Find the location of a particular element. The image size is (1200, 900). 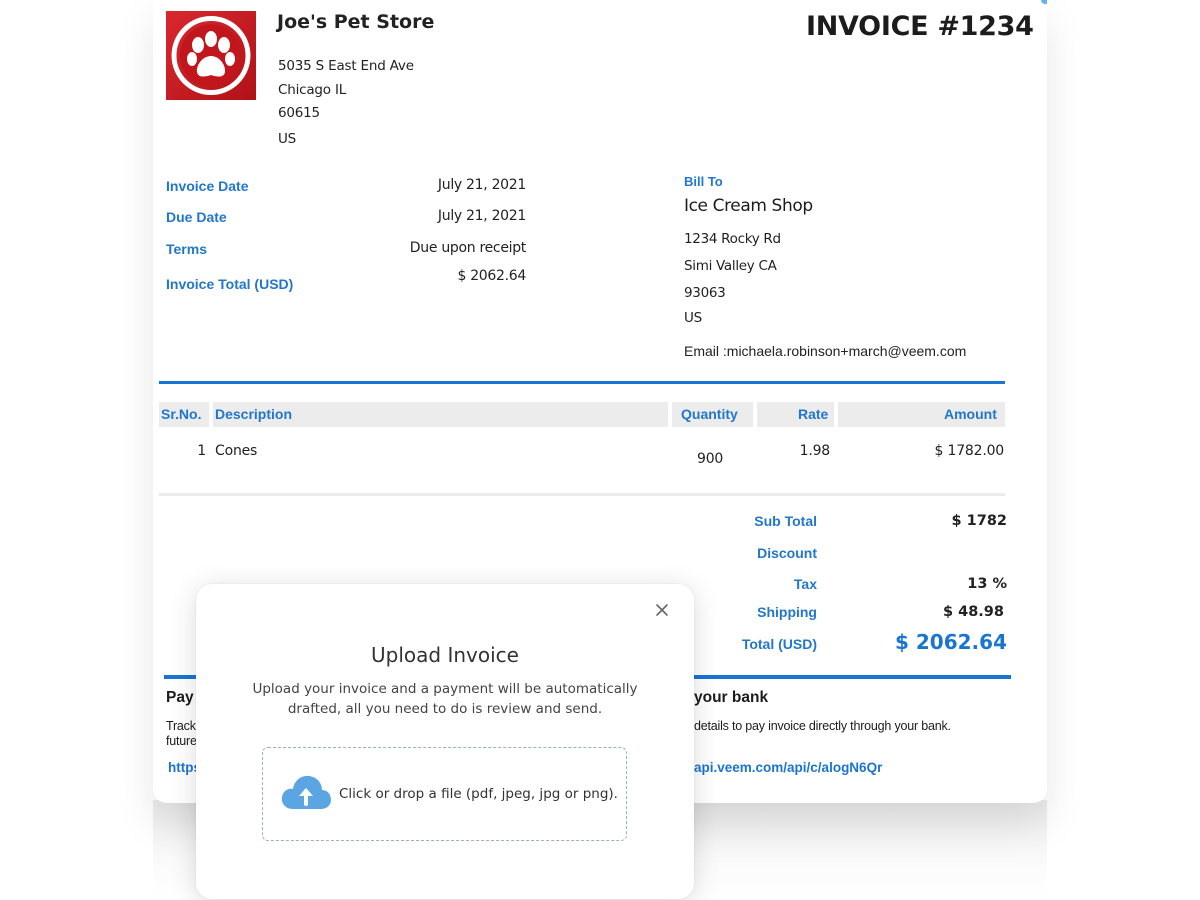

modal-title: Upload Invoice is located at coordinates (445, 655).